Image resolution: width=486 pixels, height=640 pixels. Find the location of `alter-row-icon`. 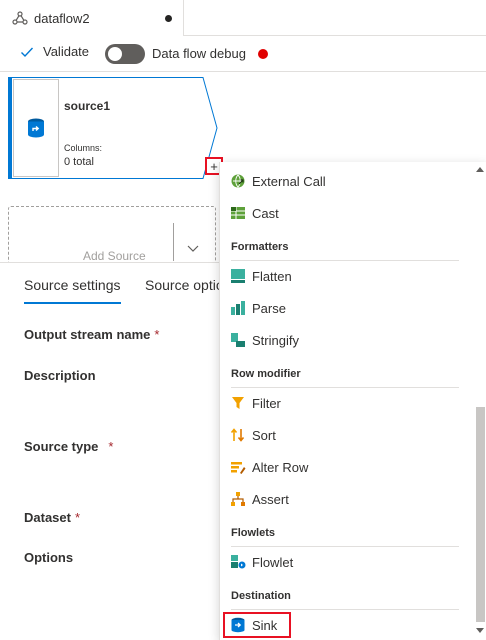

alter-row-icon is located at coordinates (238, 468).